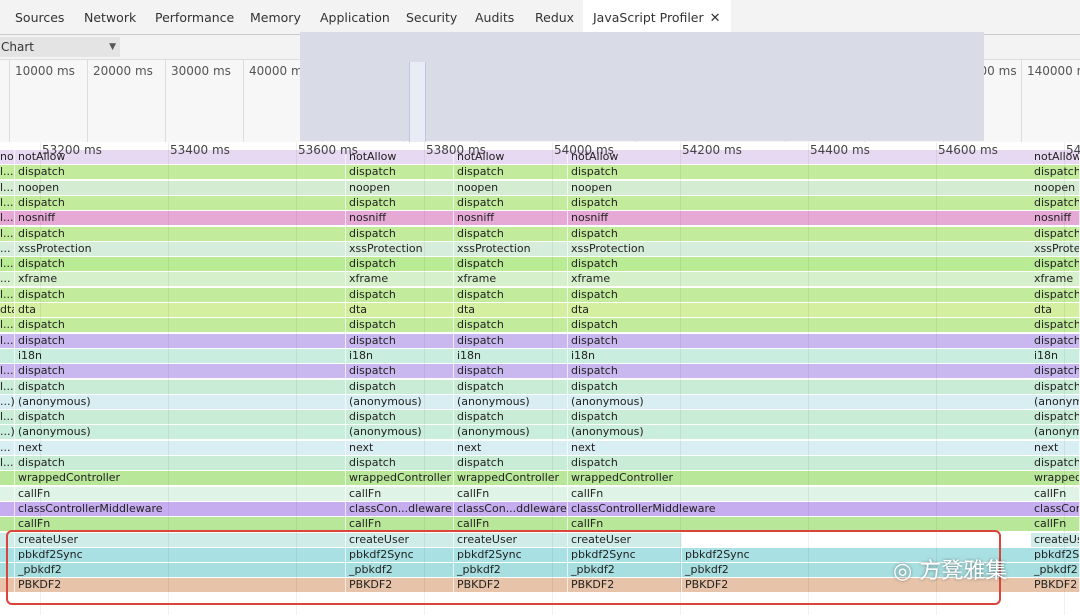 The image size is (1080, 615). I want to click on flame-frame: _pbkdf2, so click(1055, 570).